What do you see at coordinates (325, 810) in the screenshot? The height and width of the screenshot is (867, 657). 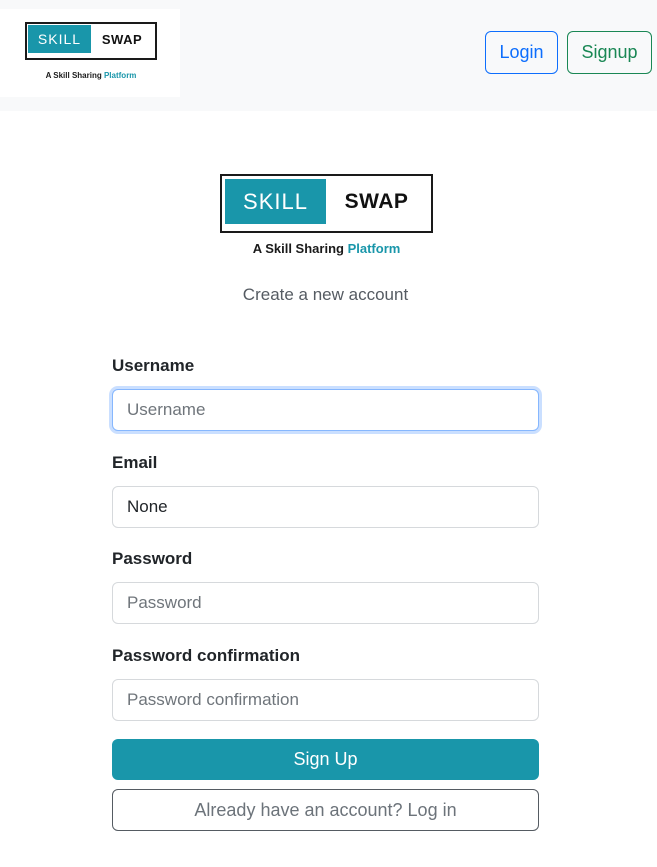 I see `login-link-button: Already have an account? Log in` at bounding box center [325, 810].